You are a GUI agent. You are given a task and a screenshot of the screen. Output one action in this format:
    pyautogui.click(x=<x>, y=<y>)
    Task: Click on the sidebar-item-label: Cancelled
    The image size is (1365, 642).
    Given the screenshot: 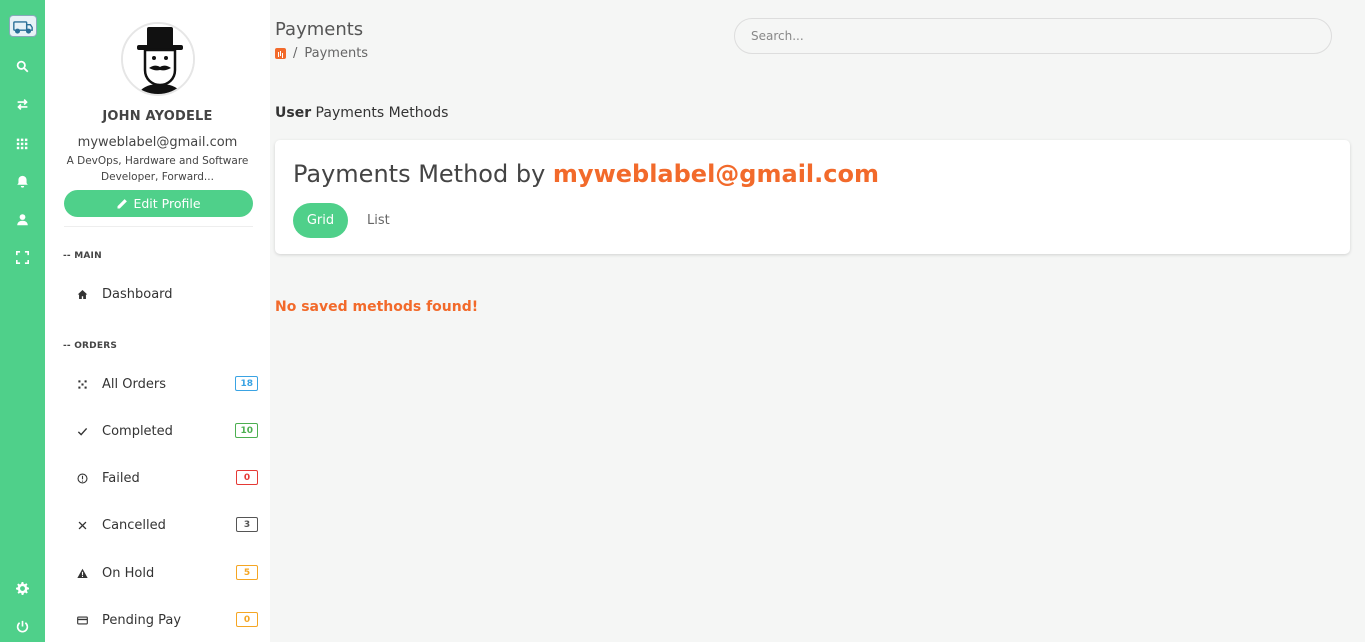 What is the action you would take?
    pyautogui.click(x=134, y=525)
    